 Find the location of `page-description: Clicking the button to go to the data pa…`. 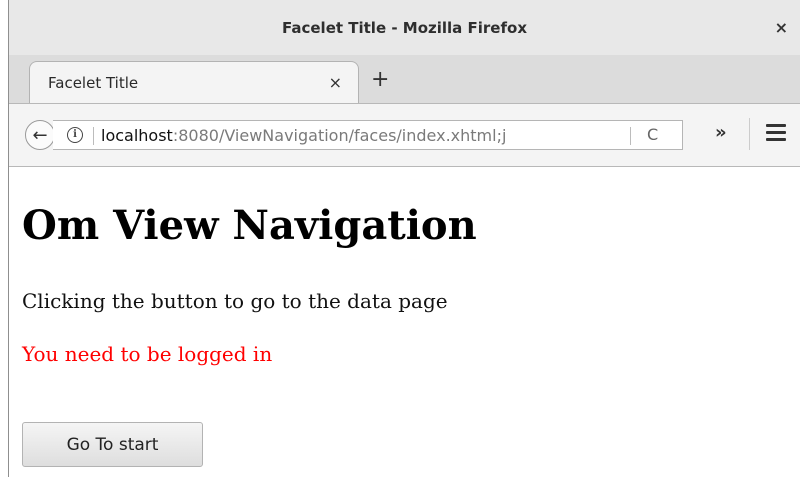

page-description: Clicking the button to go to the data pa… is located at coordinates (235, 301).